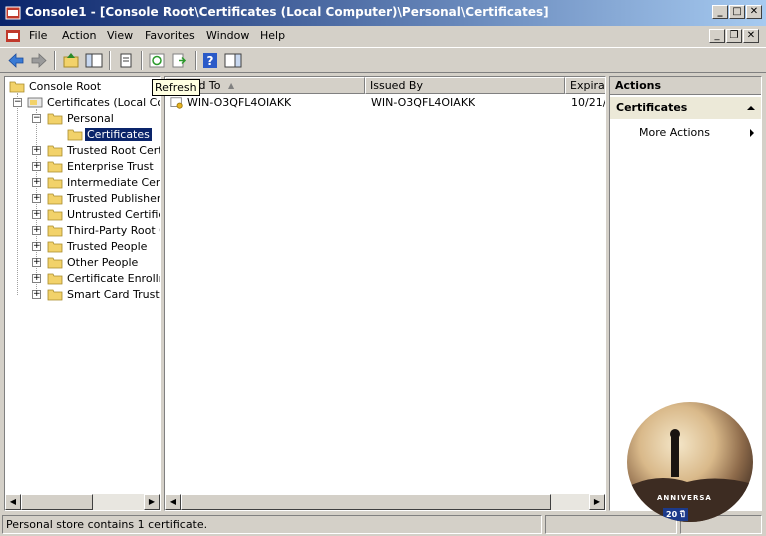  I want to click on folder-open-icon, so click(55, 119).